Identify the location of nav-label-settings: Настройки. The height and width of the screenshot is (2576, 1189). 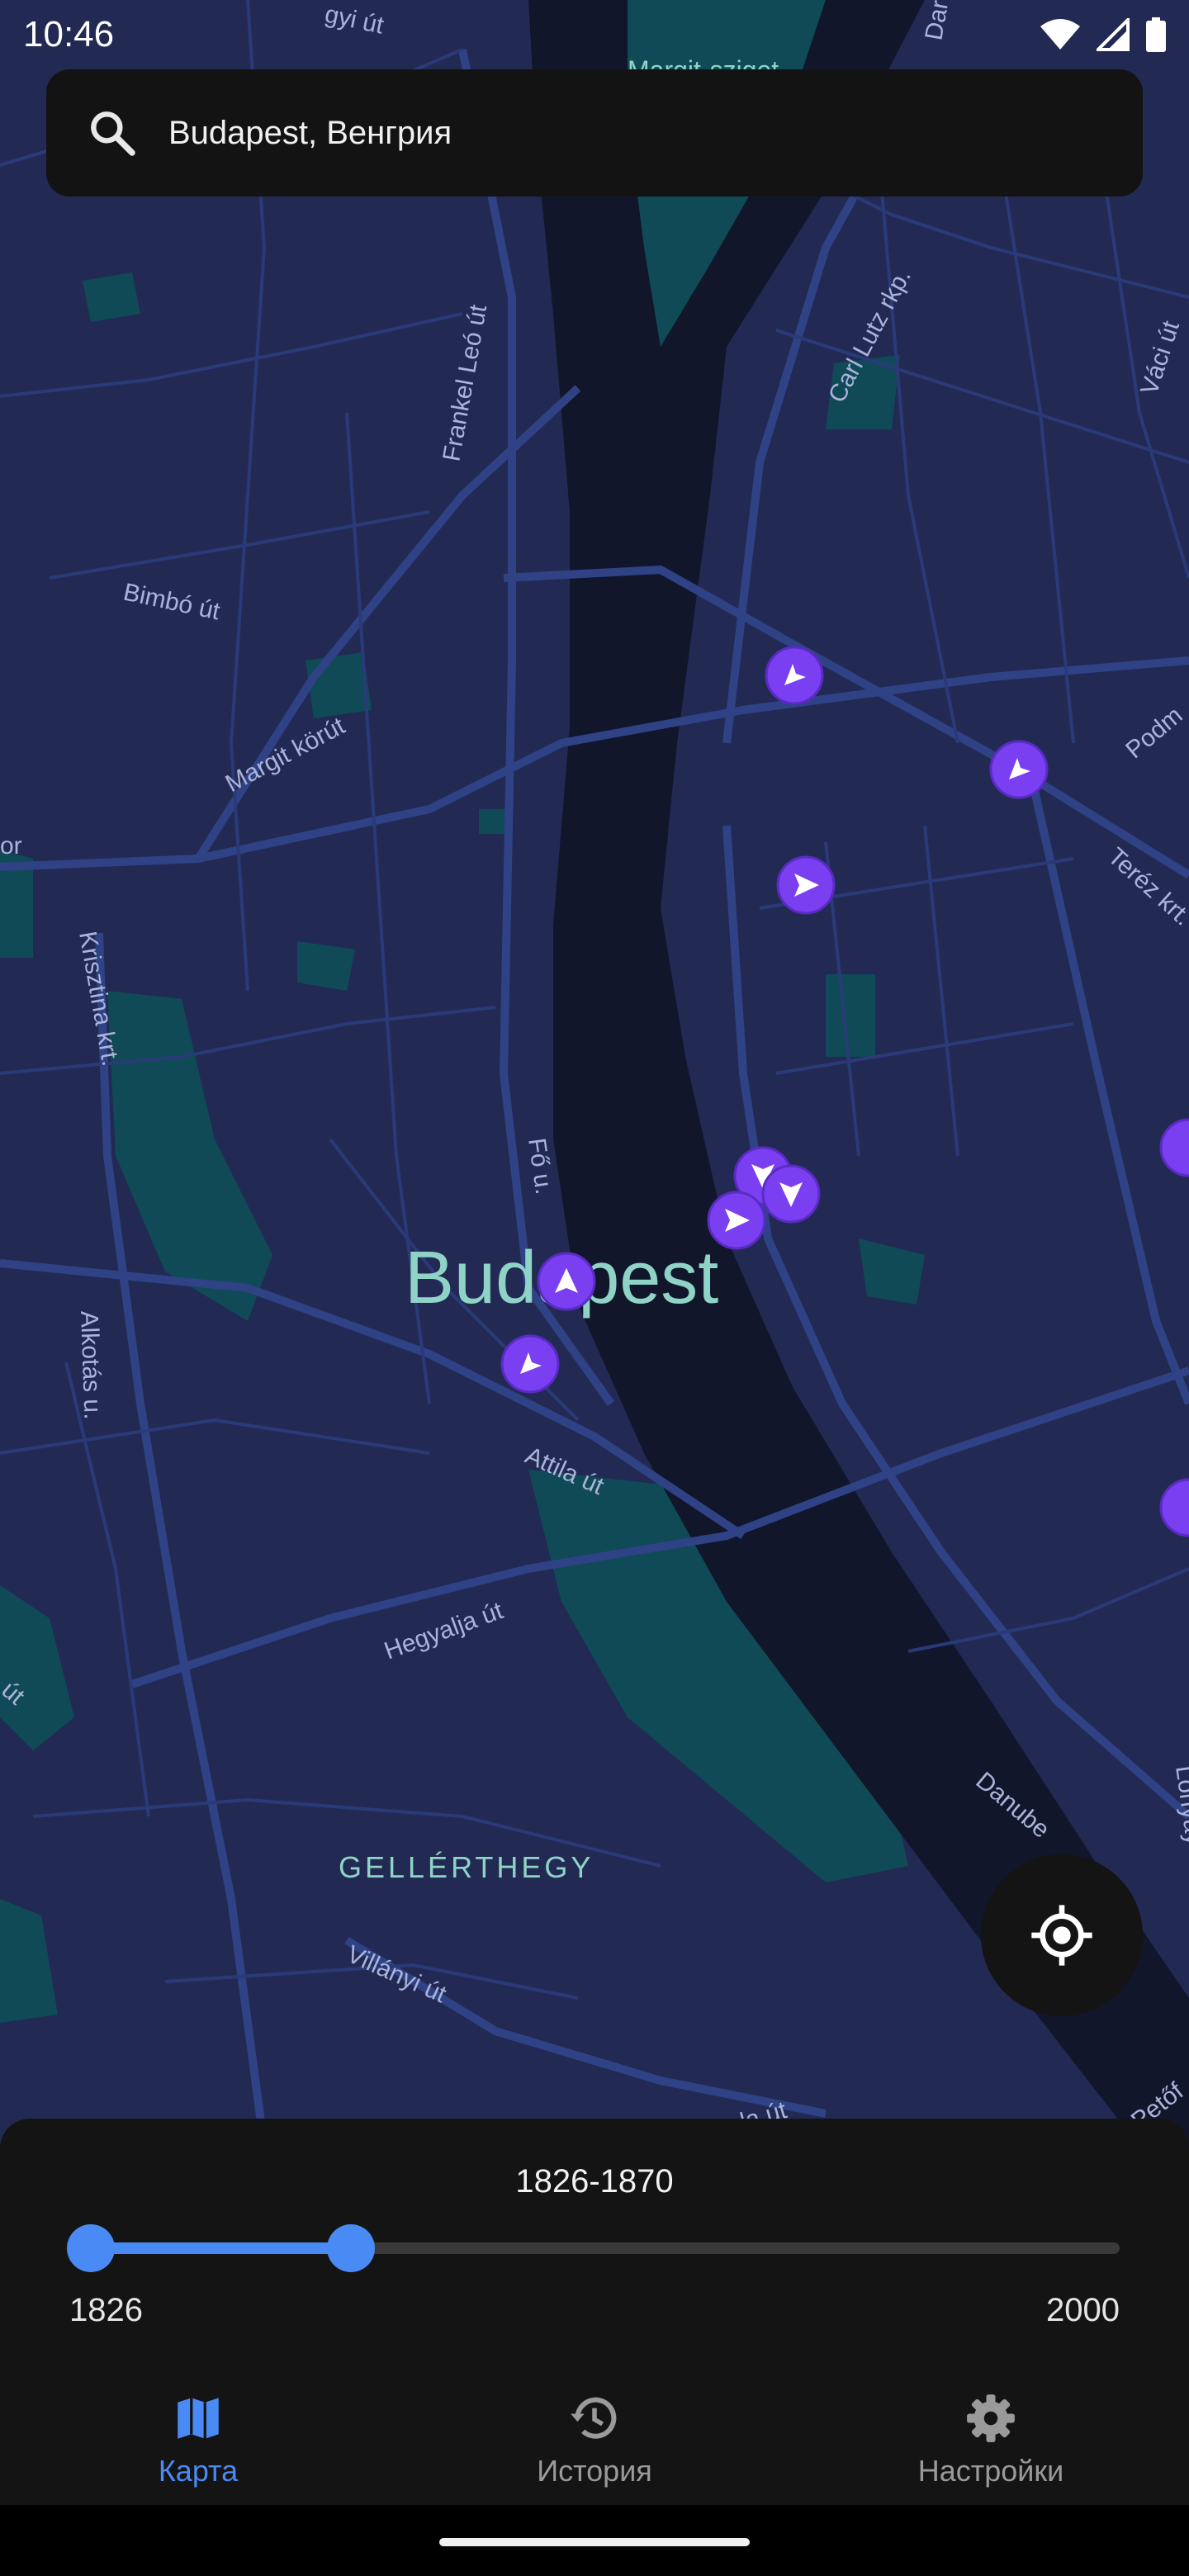
(990, 2471).